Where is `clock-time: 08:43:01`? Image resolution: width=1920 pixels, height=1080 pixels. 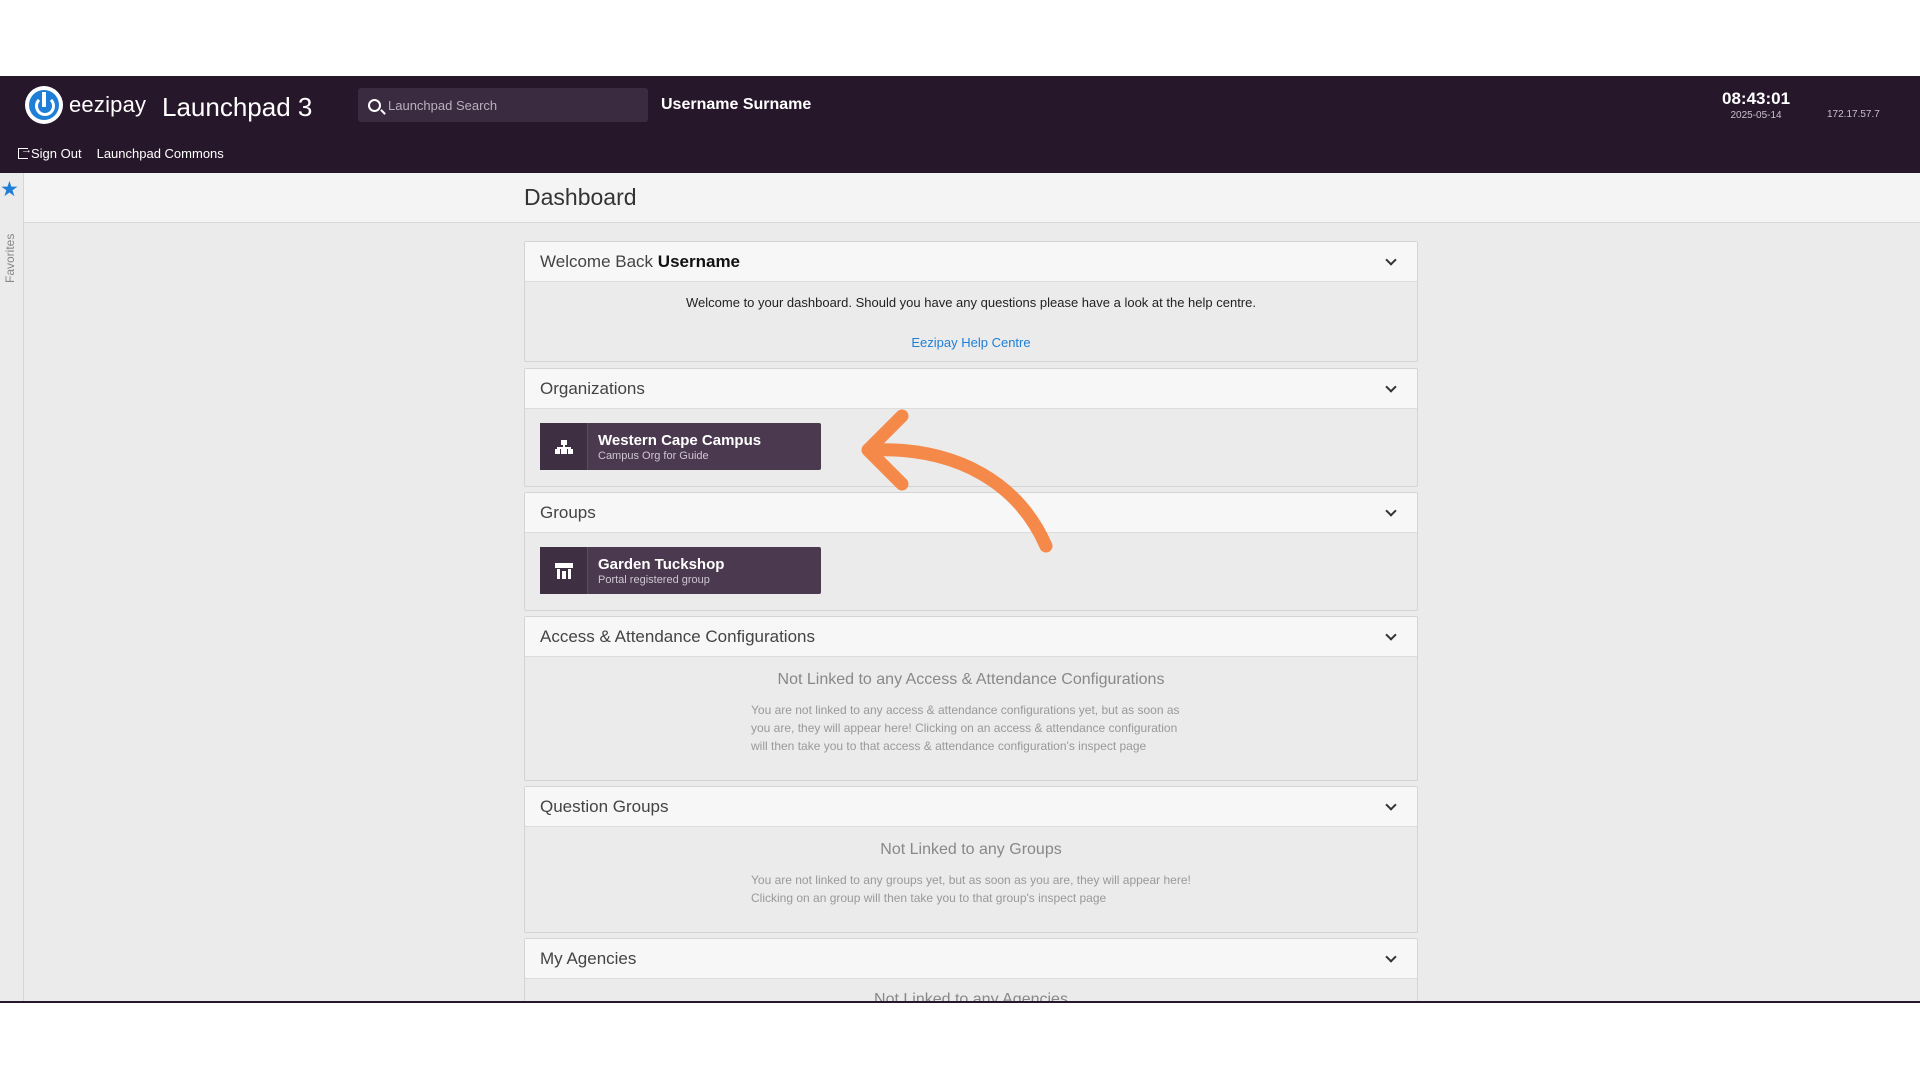 clock-time: 08:43:01 is located at coordinates (1756, 98).